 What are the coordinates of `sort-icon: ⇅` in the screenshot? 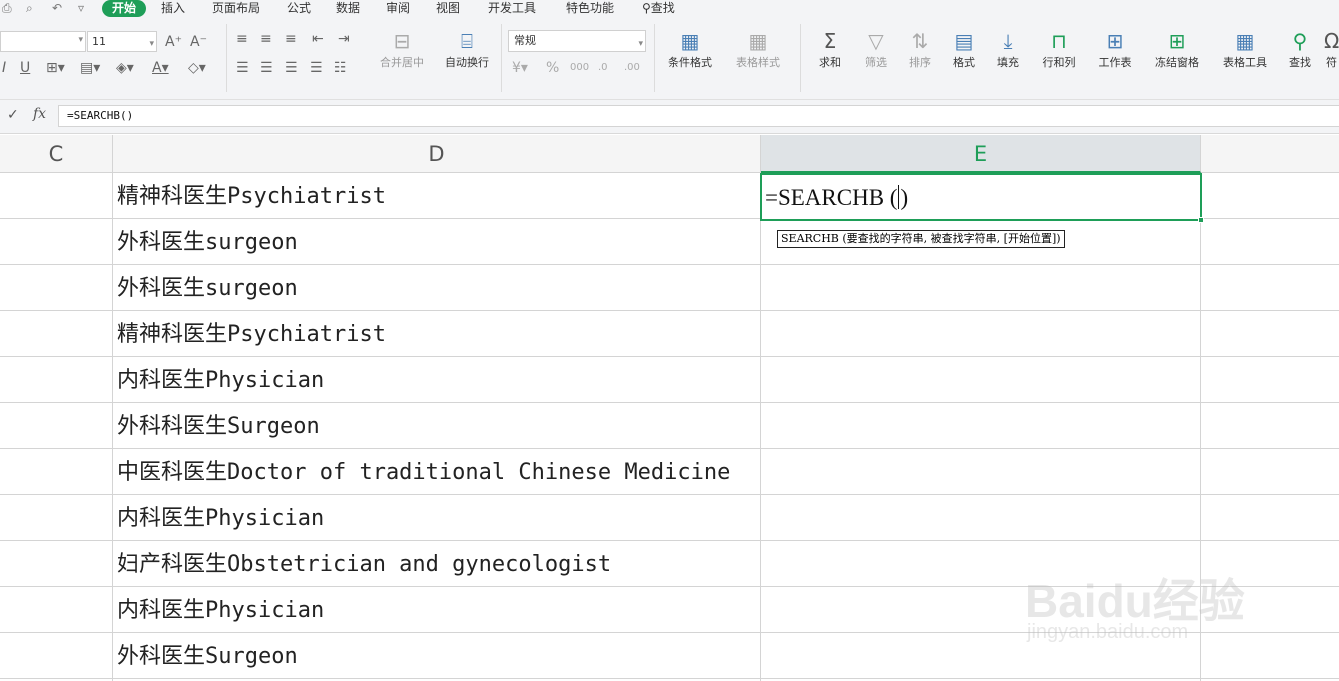 It's located at (920, 41).